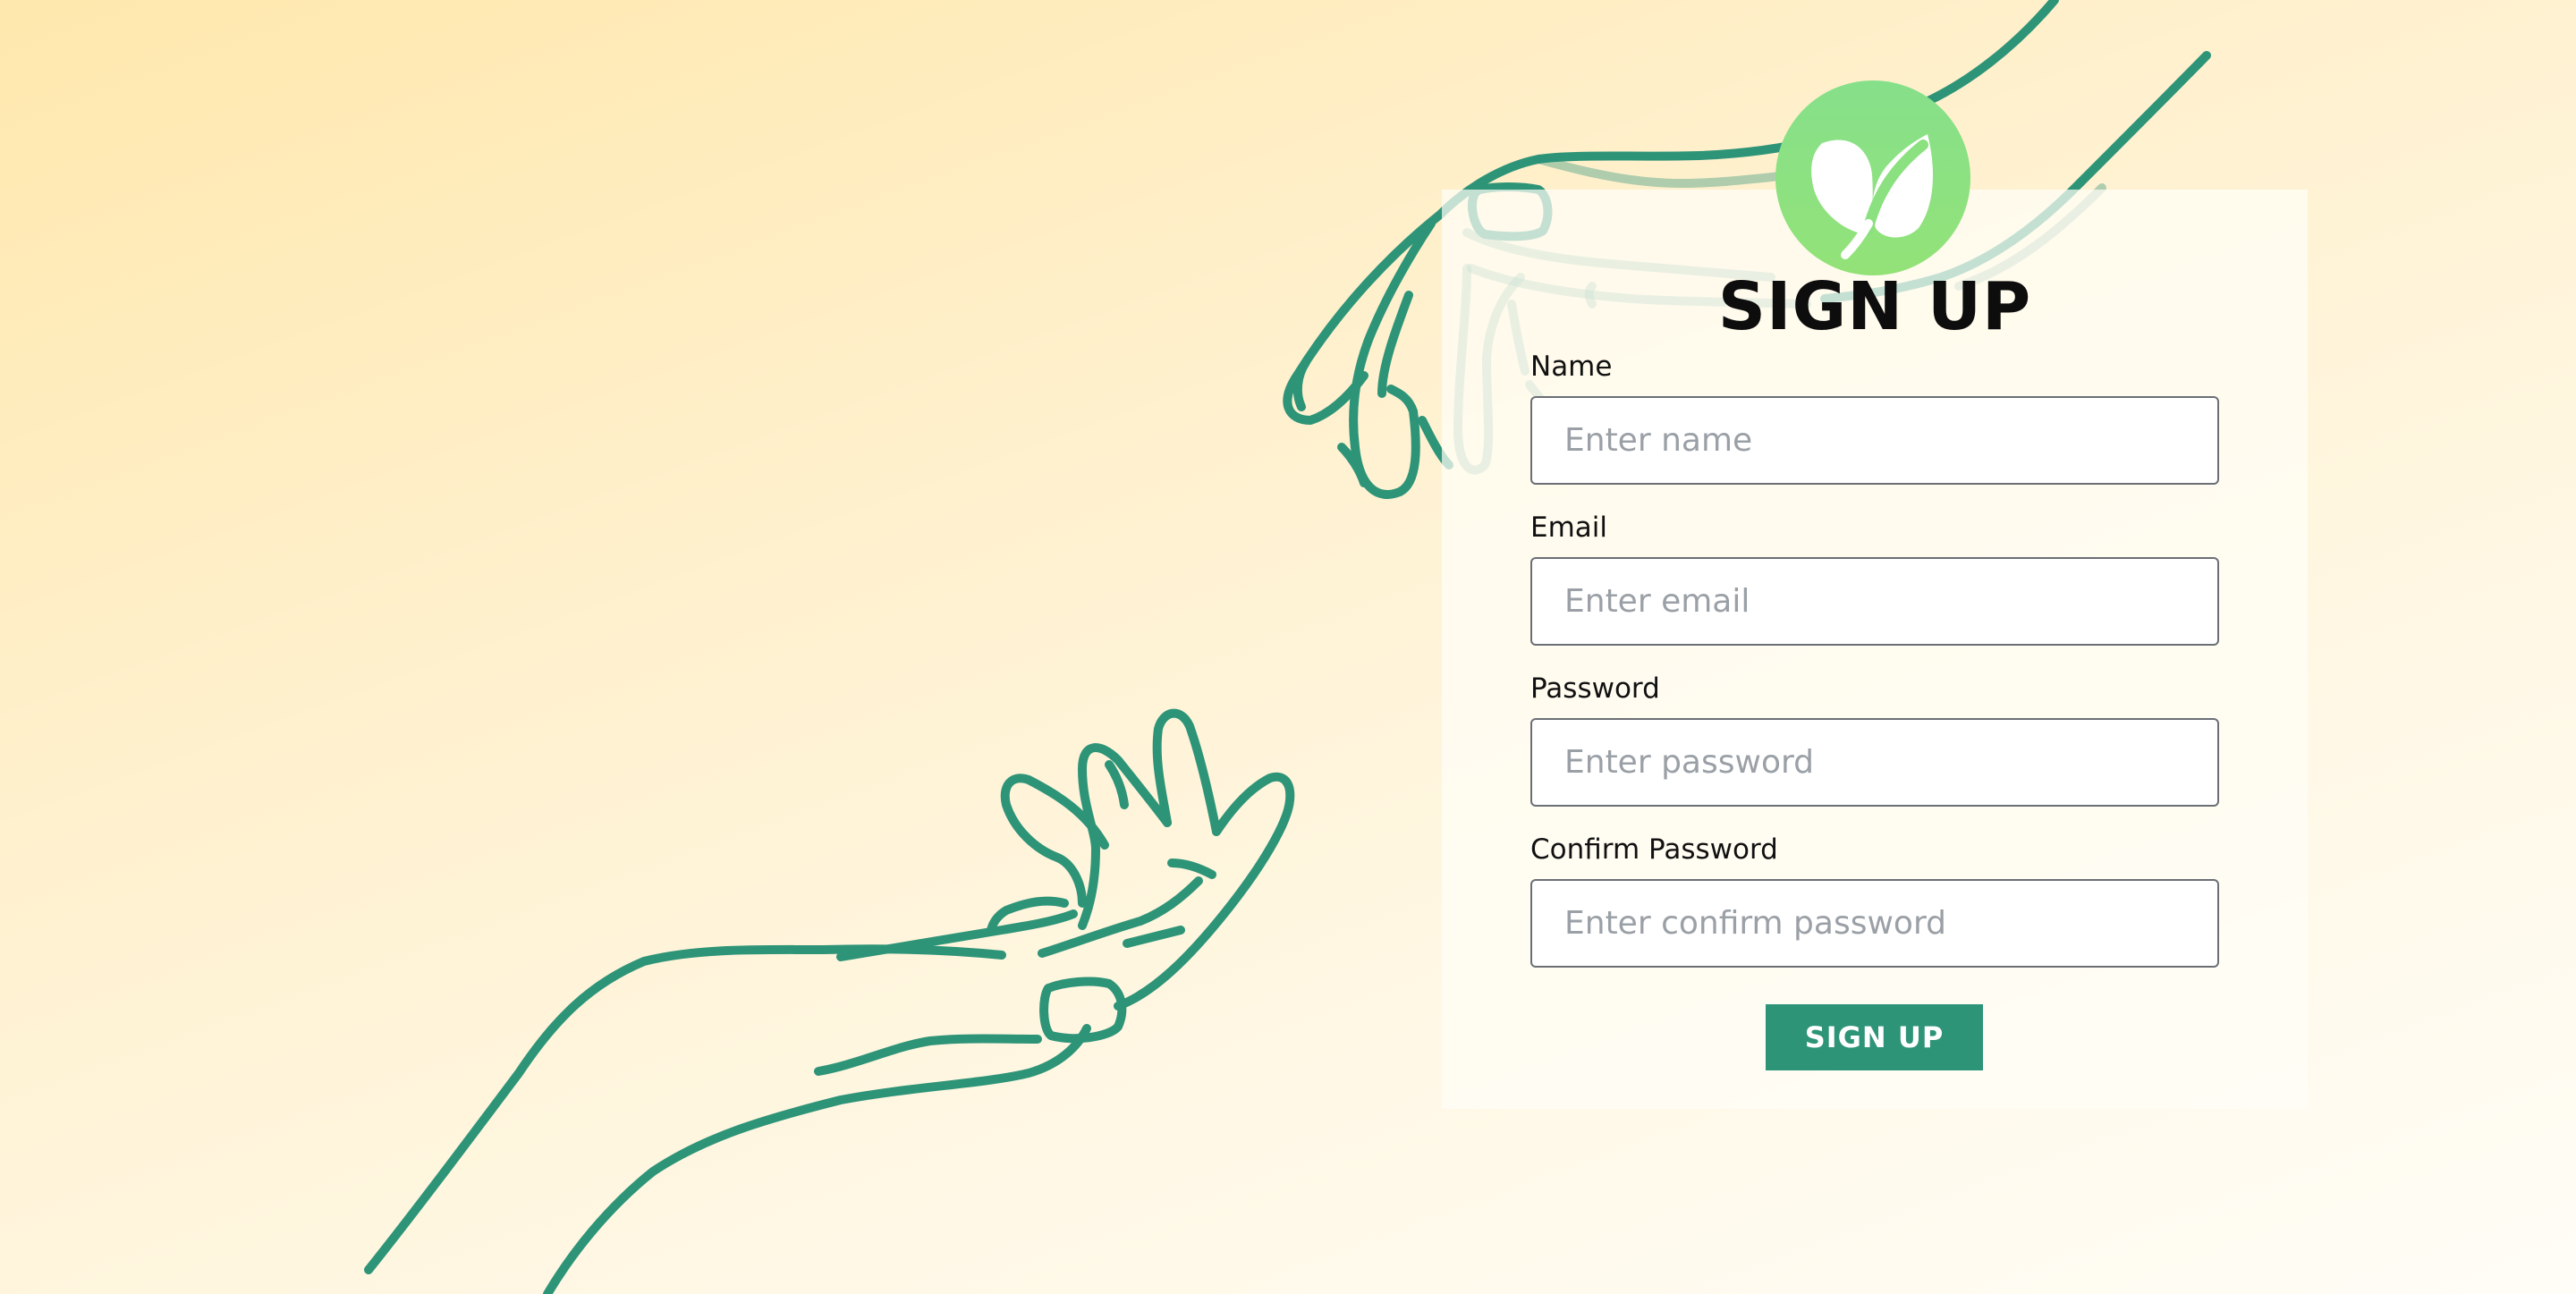 The image size is (2576, 1294). What do you see at coordinates (1874, 923) in the screenshot?
I see `confirm-password-input` at bounding box center [1874, 923].